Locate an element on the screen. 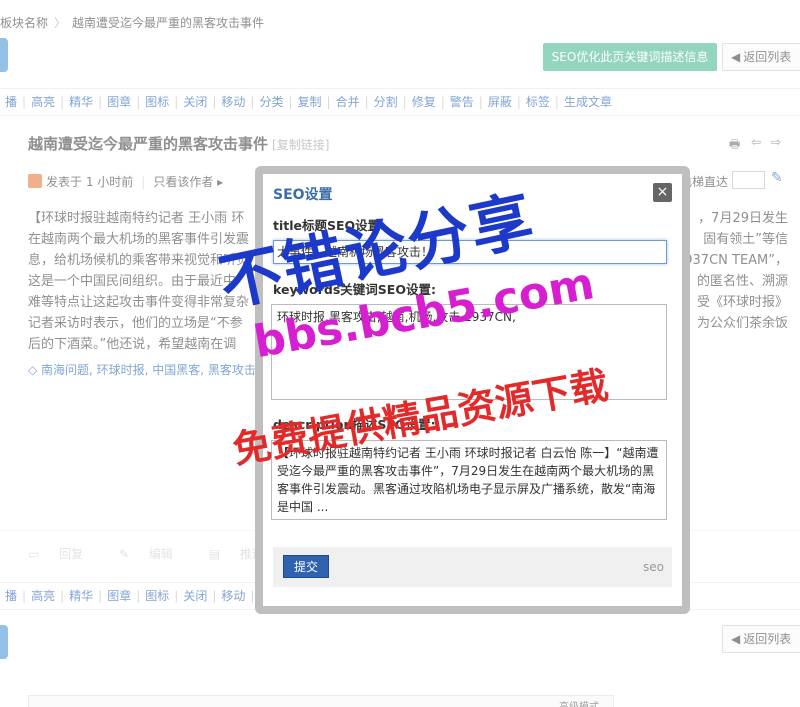 This screenshot has height=707, width=800. dialog-footer is located at coordinates (472, 567).